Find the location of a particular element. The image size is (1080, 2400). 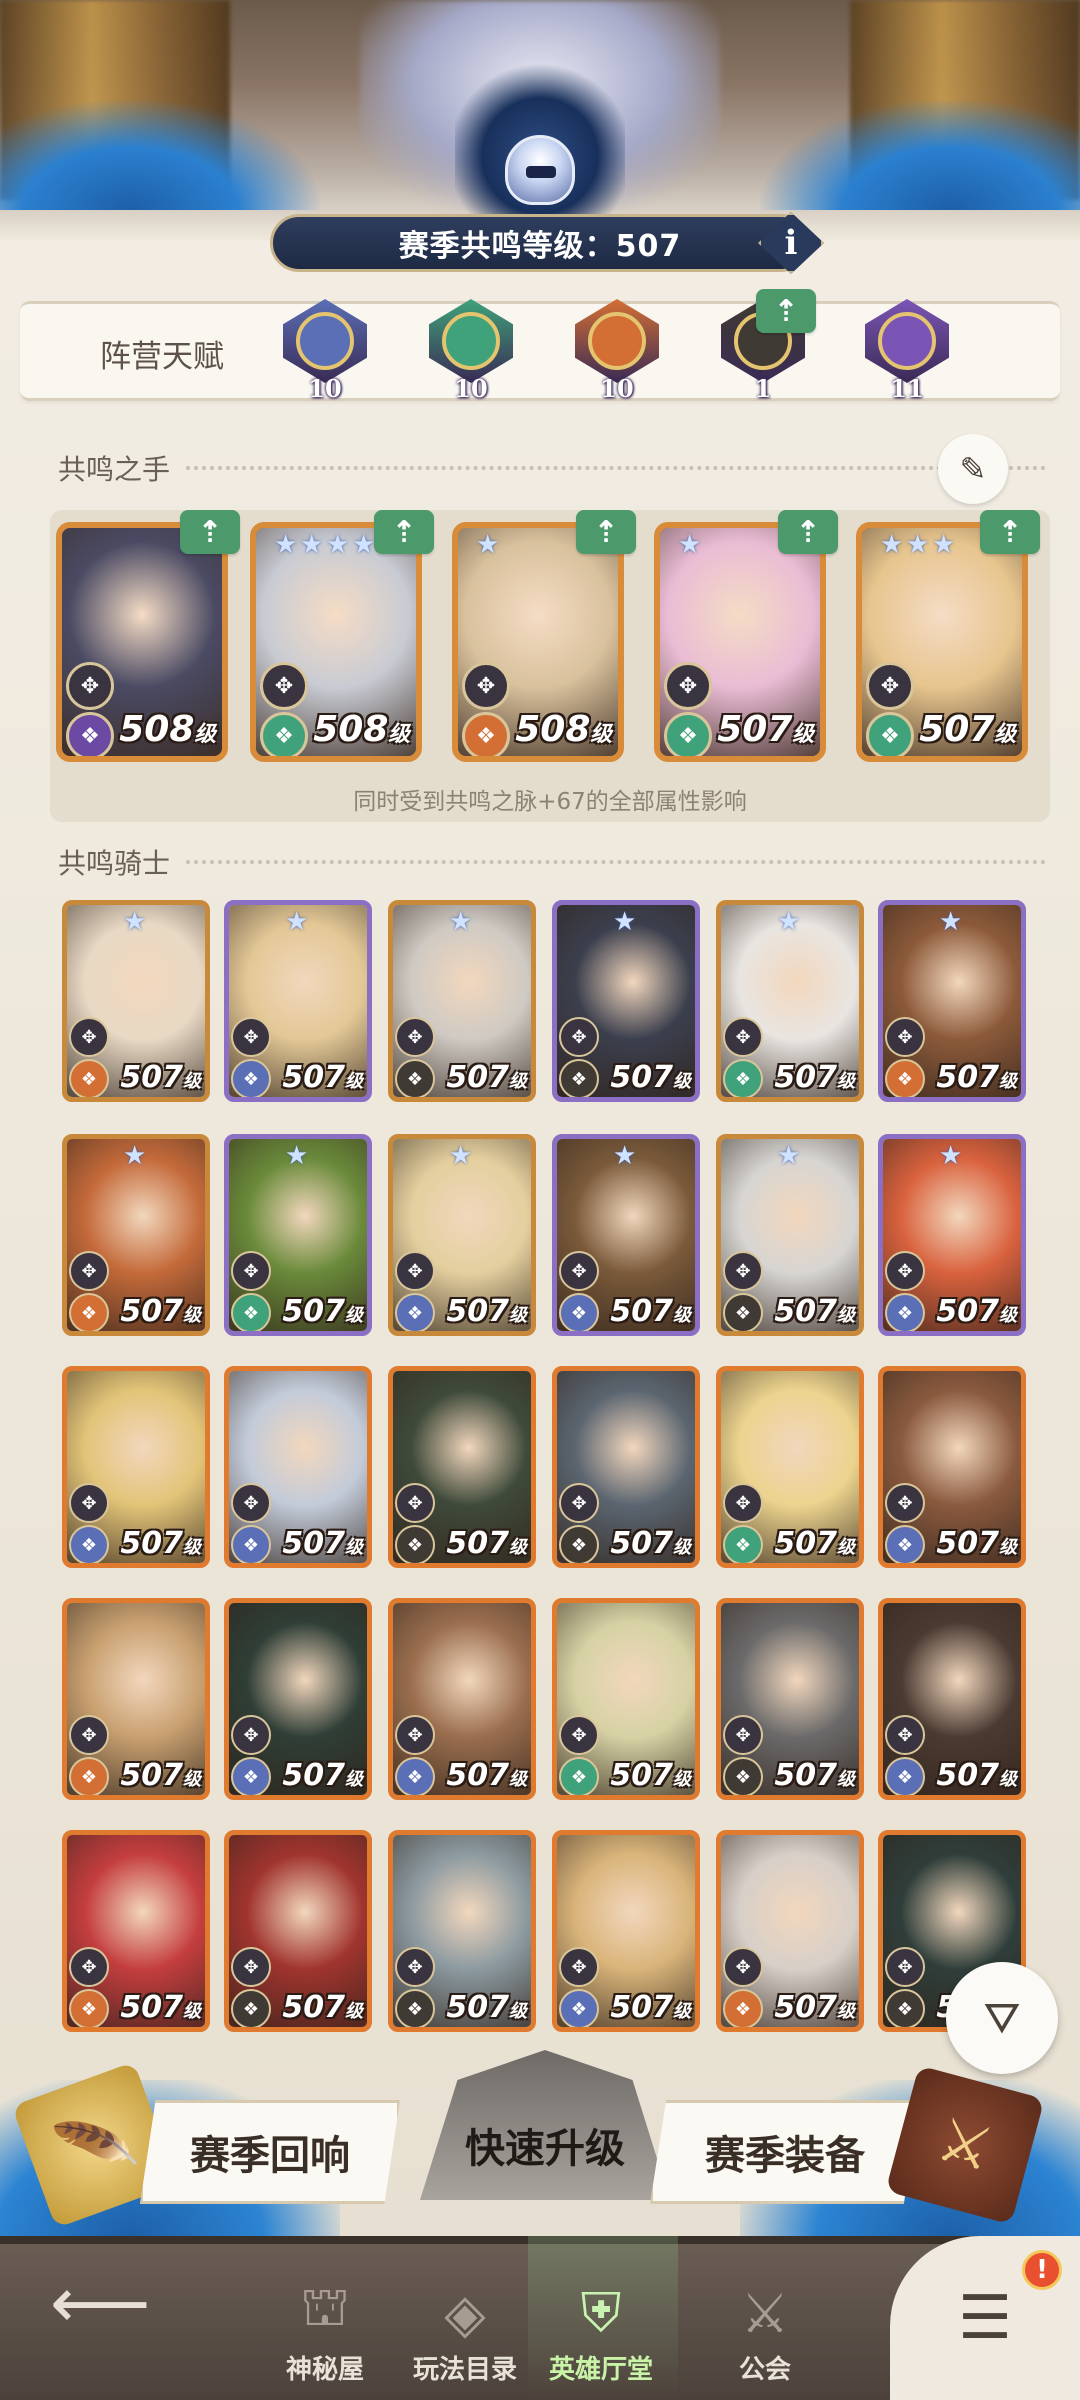

resonance-hand-card: ★ ★ ★ ✥ ❖ 507级 is located at coordinates (942, 642).